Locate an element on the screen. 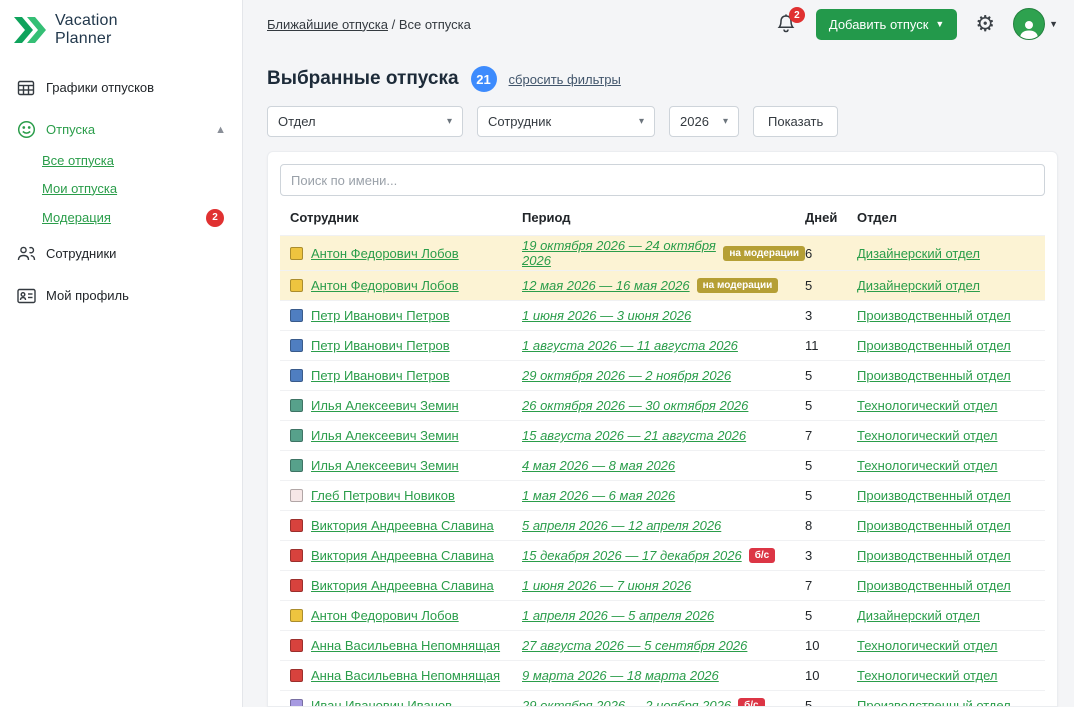 The image size is (1074, 707). gear-icon: ⚙ is located at coordinates (985, 24).